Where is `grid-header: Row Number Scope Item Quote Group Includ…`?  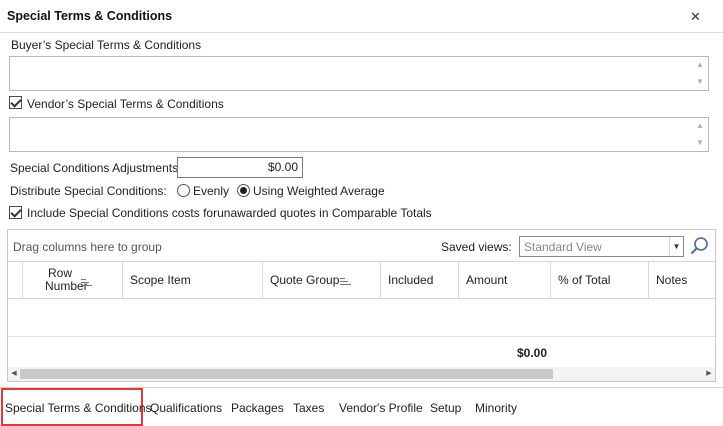
grid-header: Row Number Scope Item Quote Group Includ… is located at coordinates (361, 280).